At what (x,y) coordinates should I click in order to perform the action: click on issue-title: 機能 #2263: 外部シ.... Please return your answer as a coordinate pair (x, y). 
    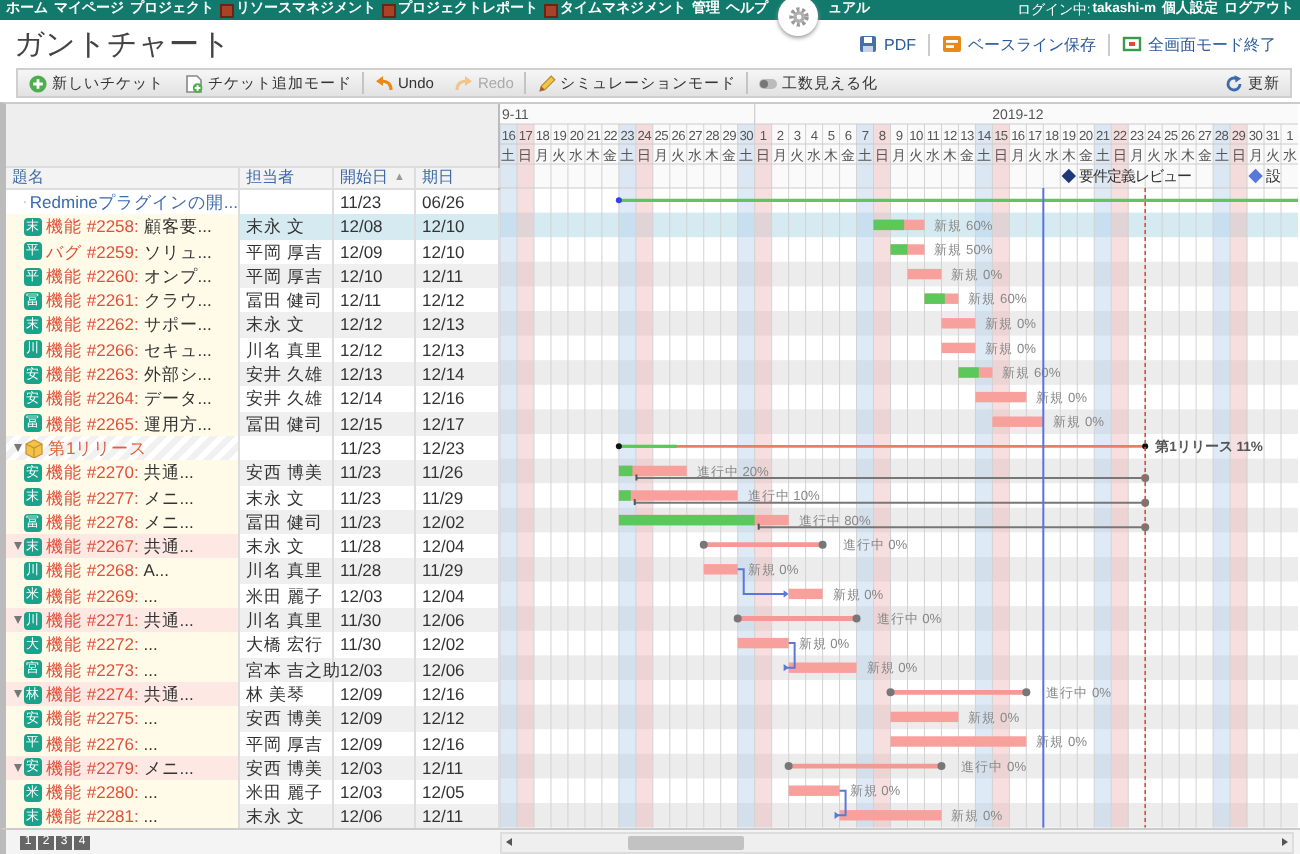
    Looking at the image, I should click on (129, 374).